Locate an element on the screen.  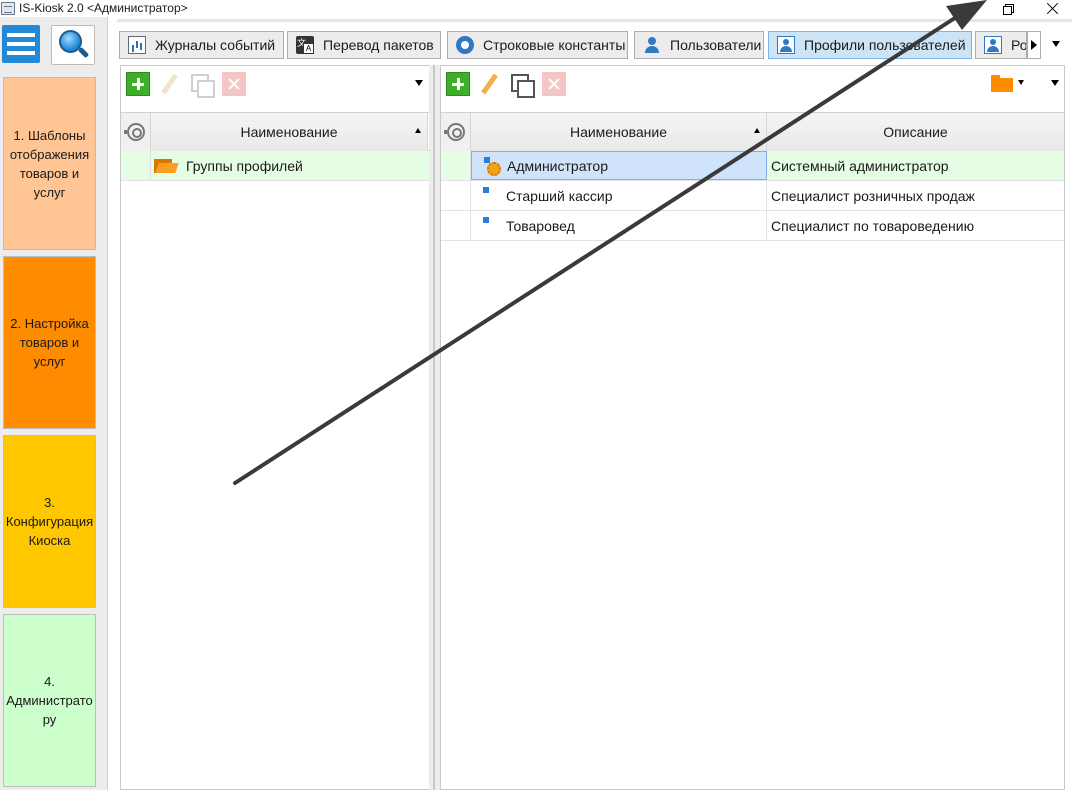
tab-label: Ро is located at coordinates (1019, 45).